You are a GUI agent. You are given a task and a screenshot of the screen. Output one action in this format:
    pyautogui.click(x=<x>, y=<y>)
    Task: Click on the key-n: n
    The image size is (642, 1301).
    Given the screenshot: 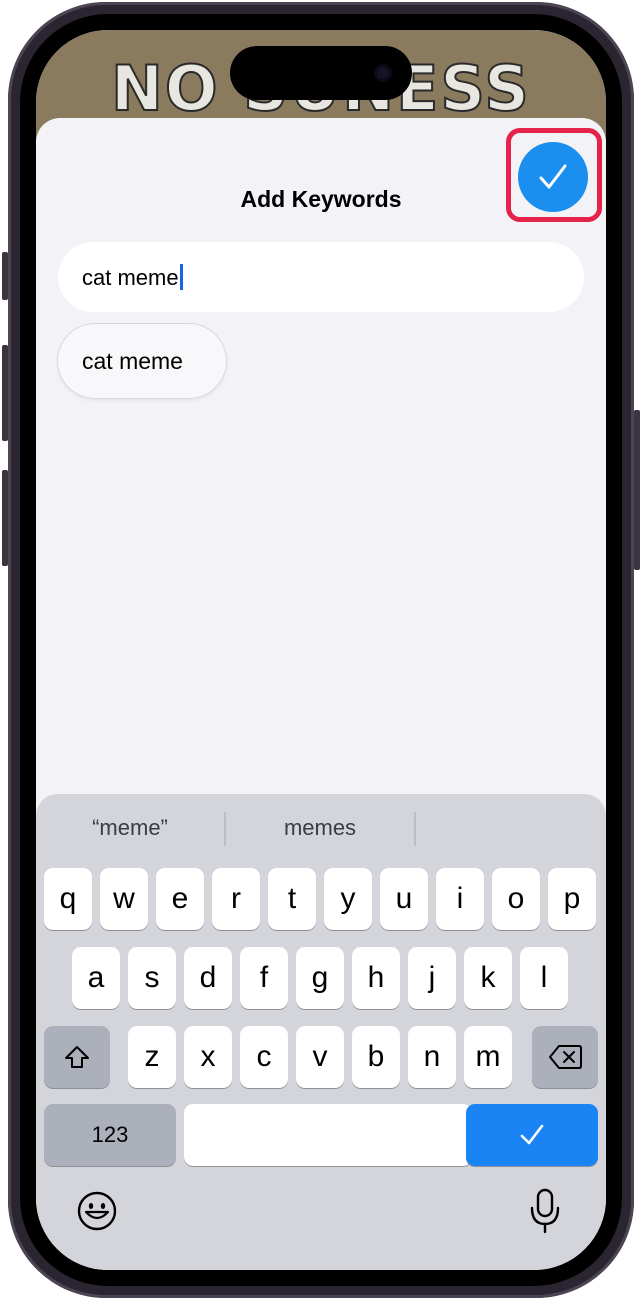 What is the action you would take?
    pyautogui.click(x=432, y=1057)
    